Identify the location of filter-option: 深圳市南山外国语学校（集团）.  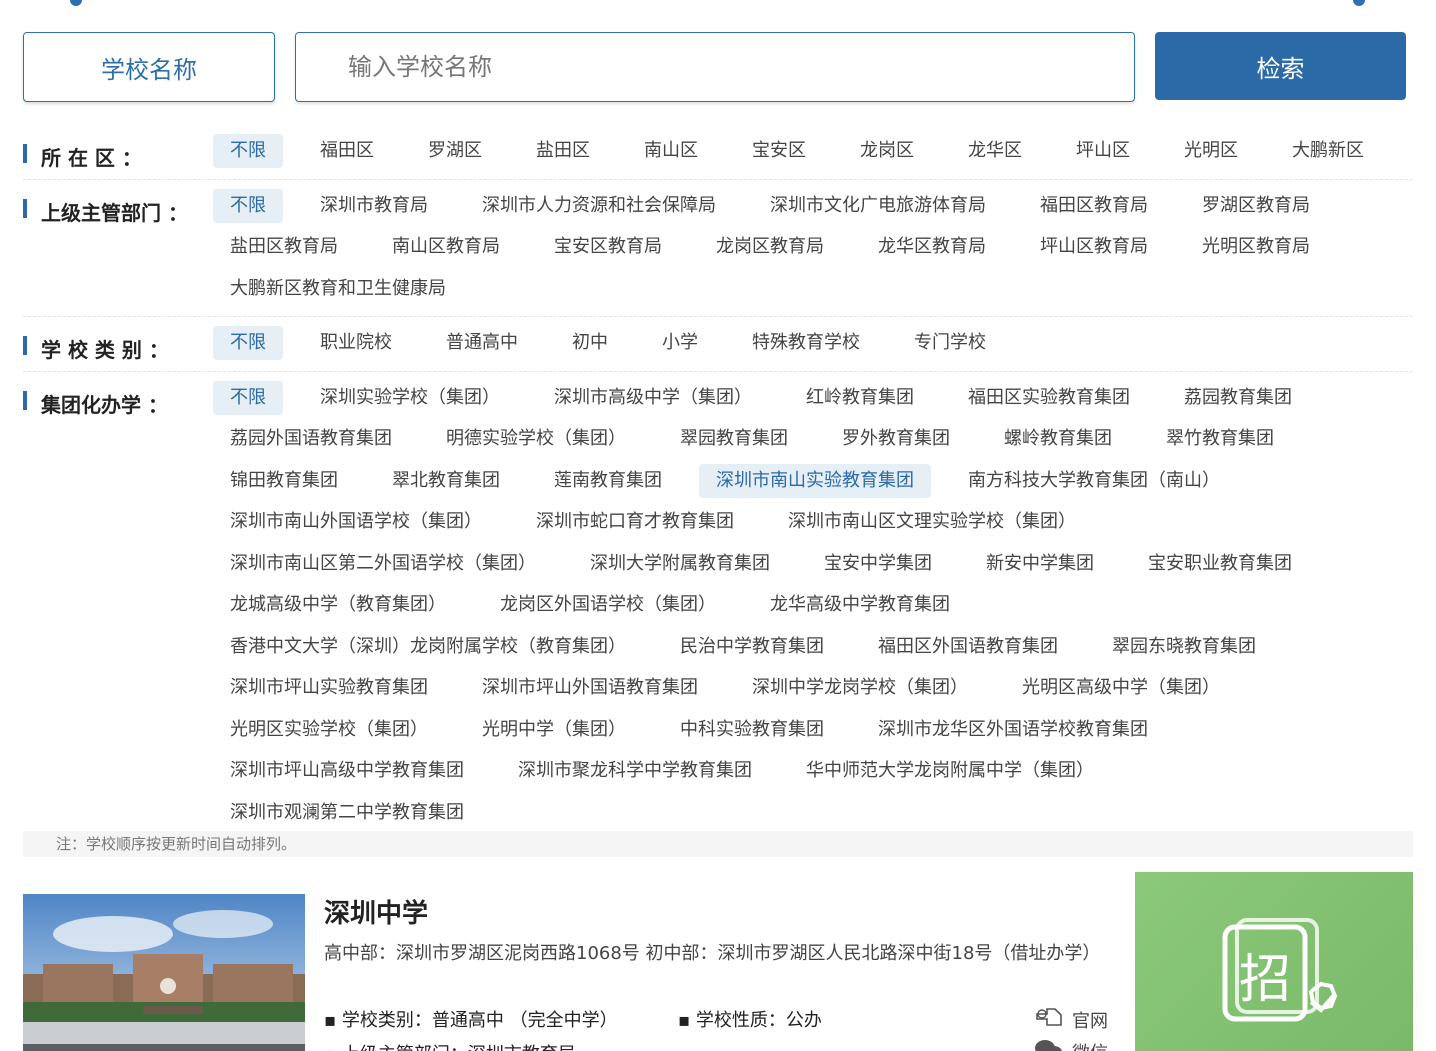
(356, 522).